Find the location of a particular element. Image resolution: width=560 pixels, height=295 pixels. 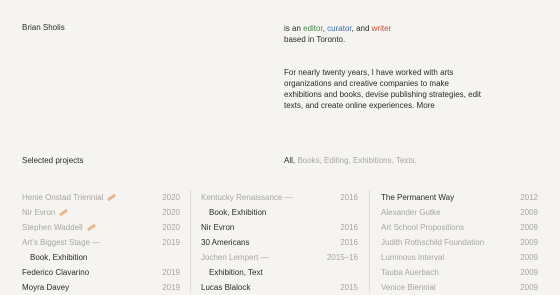

project-name: Moyra Davey is located at coordinates (46, 287).